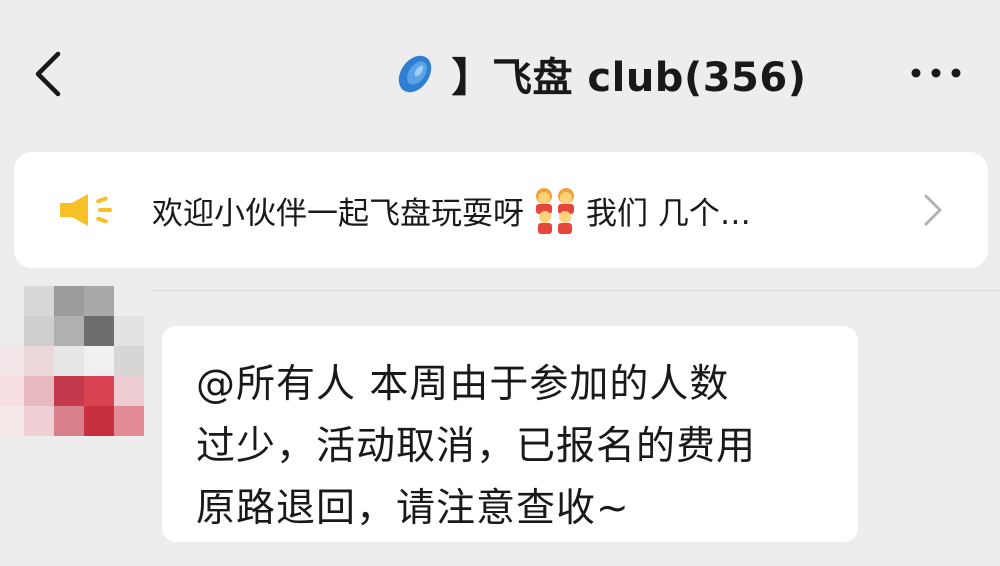 The image size is (1000, 566). I want to click on announcement-text-before: 欢迎小伙伴一起飞盘玩耍呀, so click(338, 214).